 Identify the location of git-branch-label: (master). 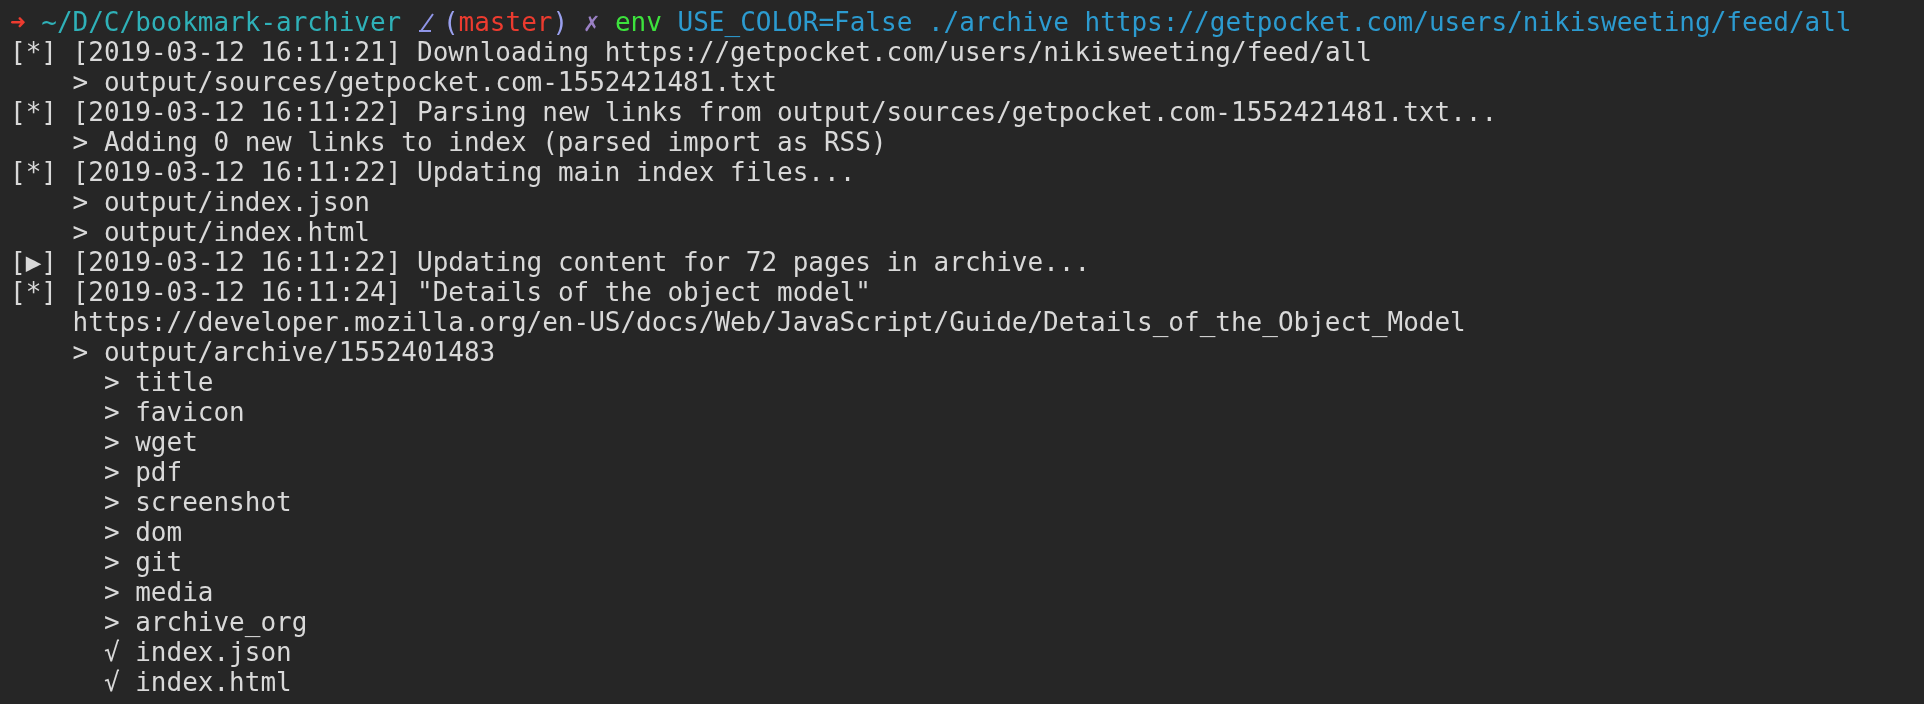
(505, 22).